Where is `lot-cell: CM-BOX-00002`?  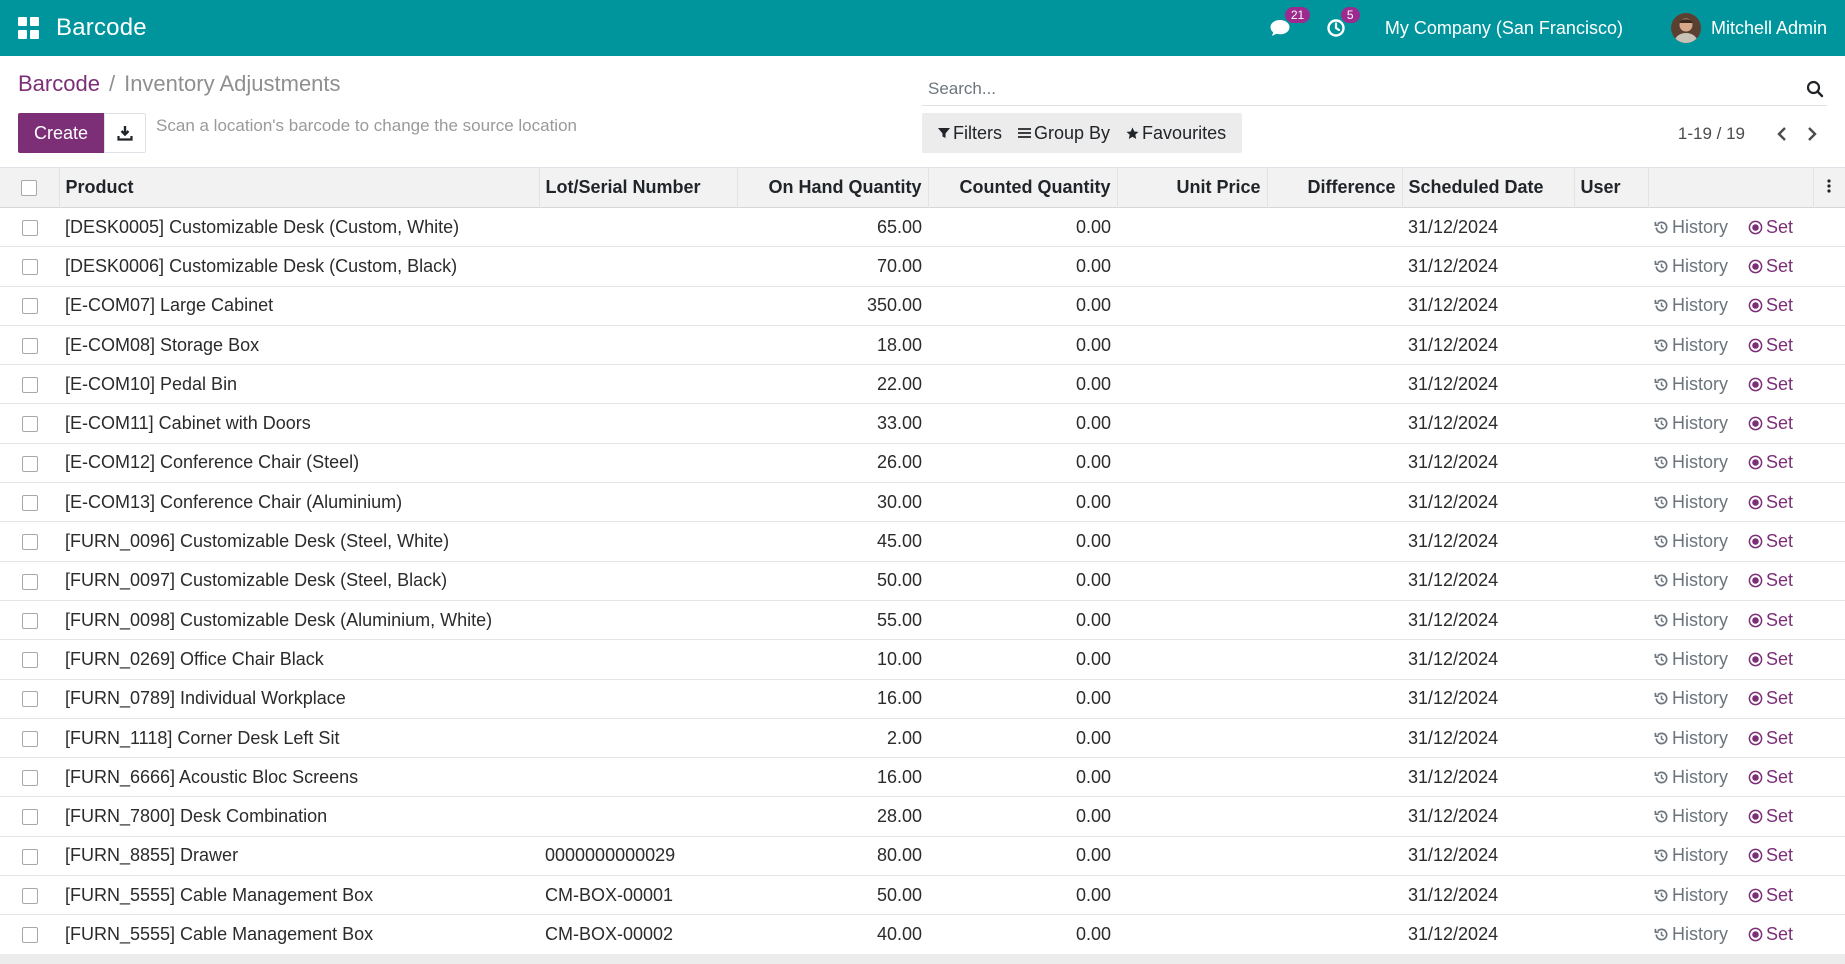
lot-cell: CM-BOX-00002 is located at coordinates (638, 934).